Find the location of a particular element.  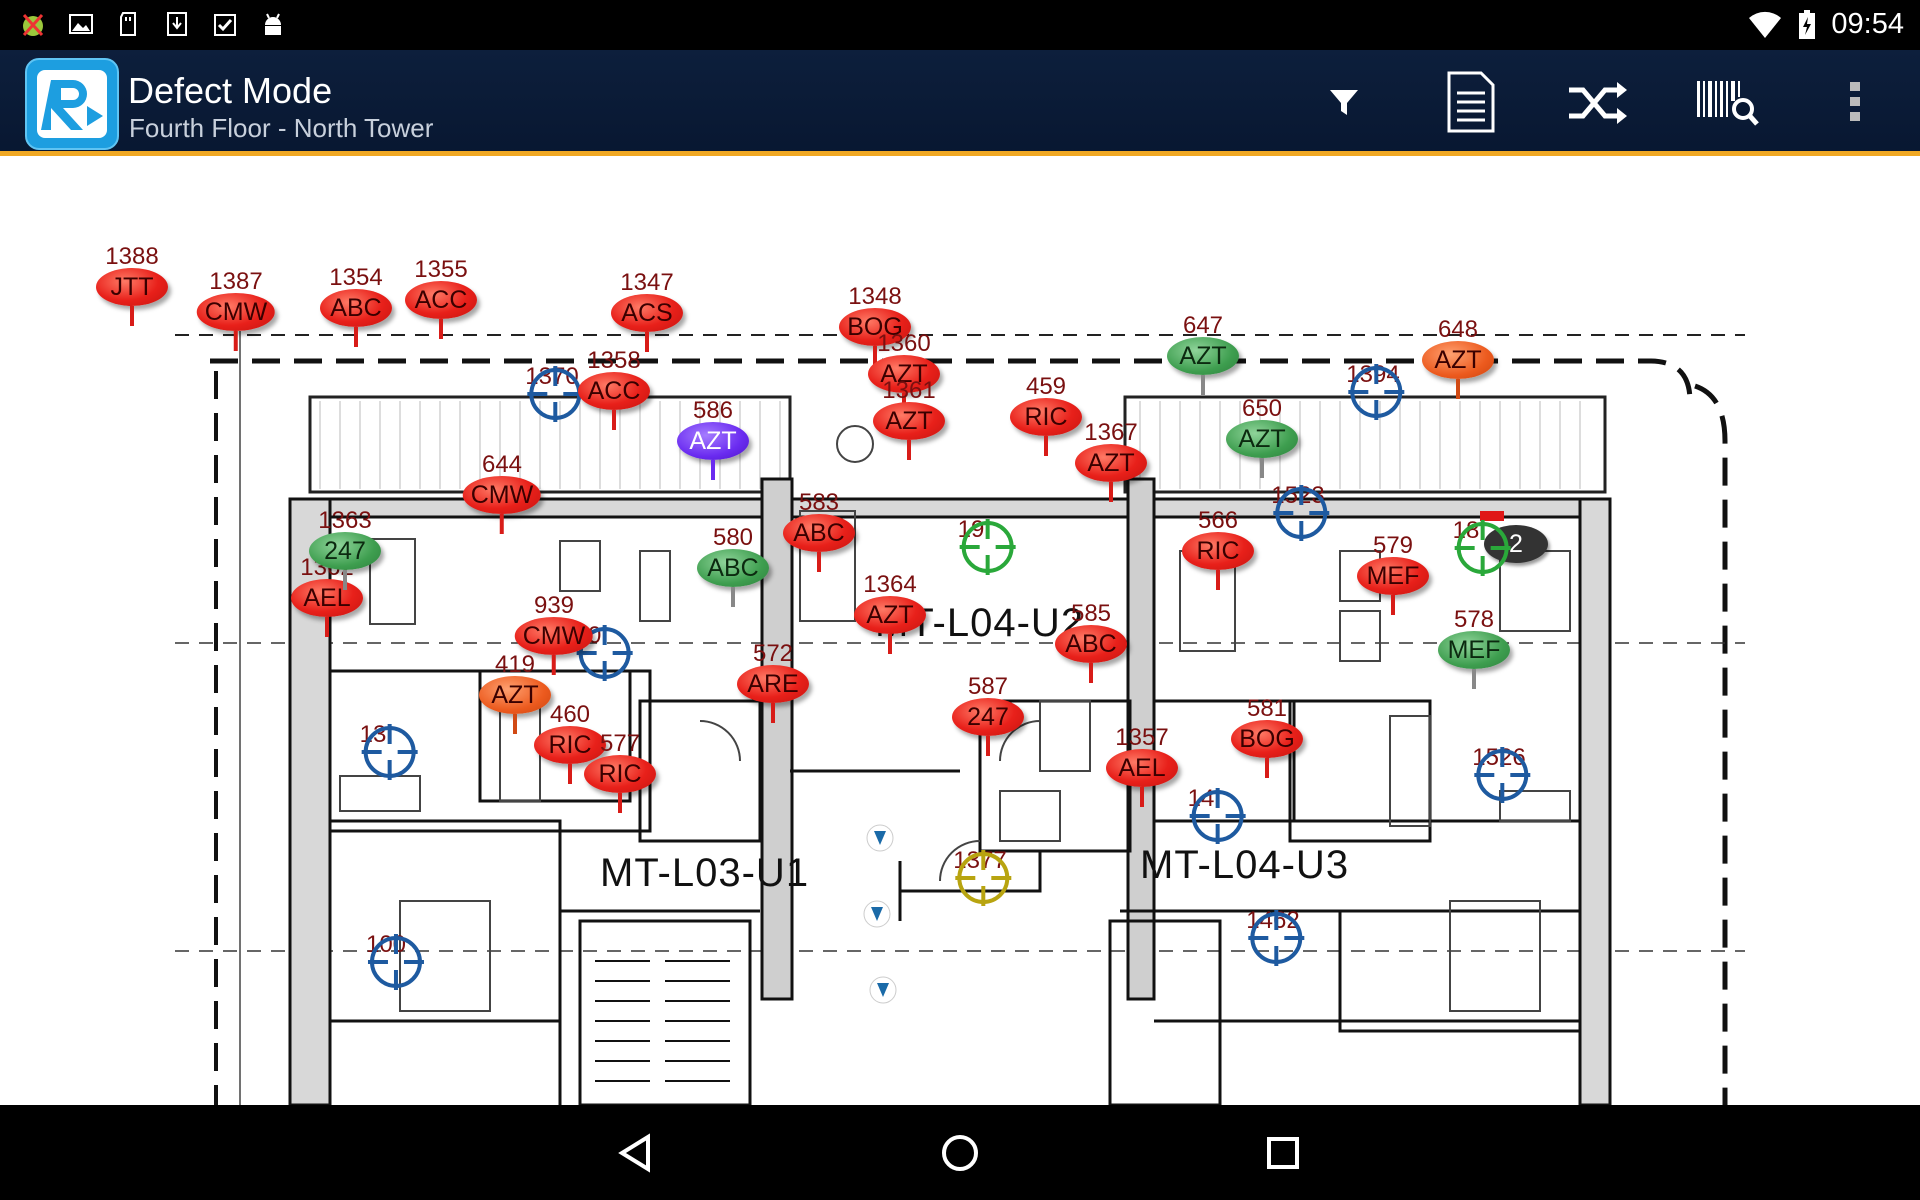

barcode-search-button is located at coordinates (1727, 102).